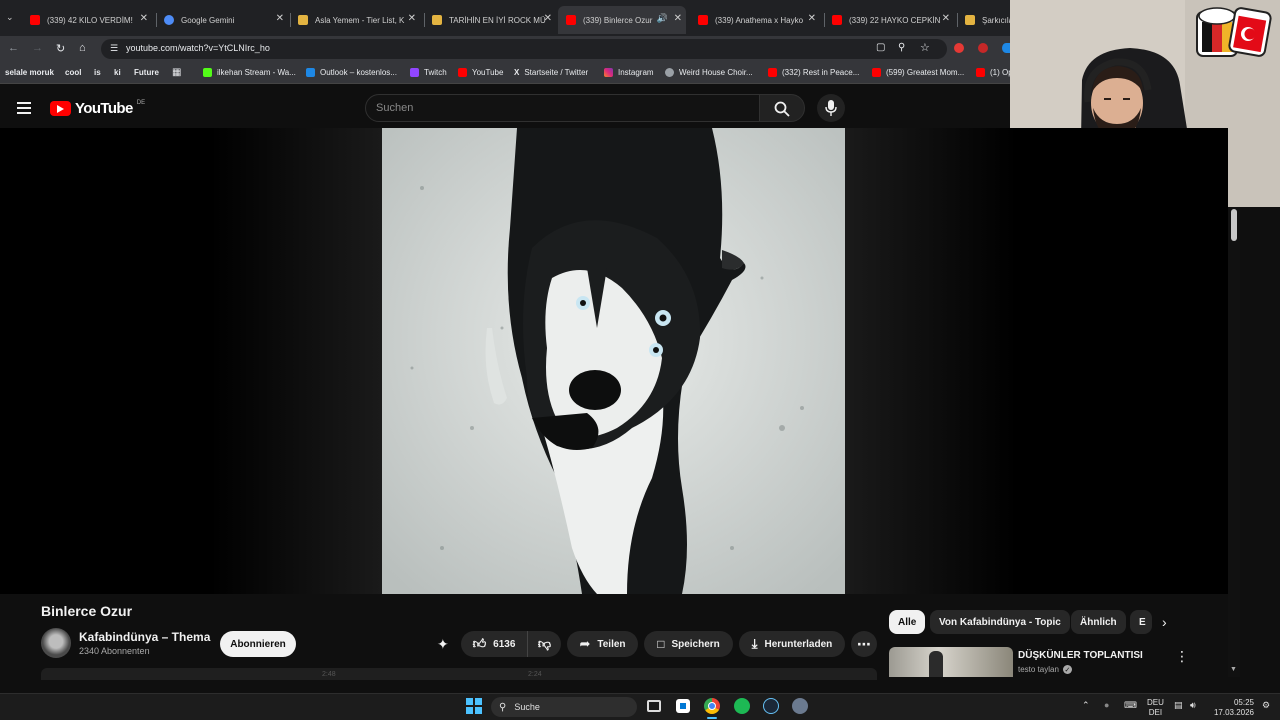 This screenshot has height=720, width=1280. What do you see at coordinates (891, 20) in the screenshot?
I see `browser-tab: (339) 22 HAYKO CEPKİN ✕` at bounding box center [891, 20].